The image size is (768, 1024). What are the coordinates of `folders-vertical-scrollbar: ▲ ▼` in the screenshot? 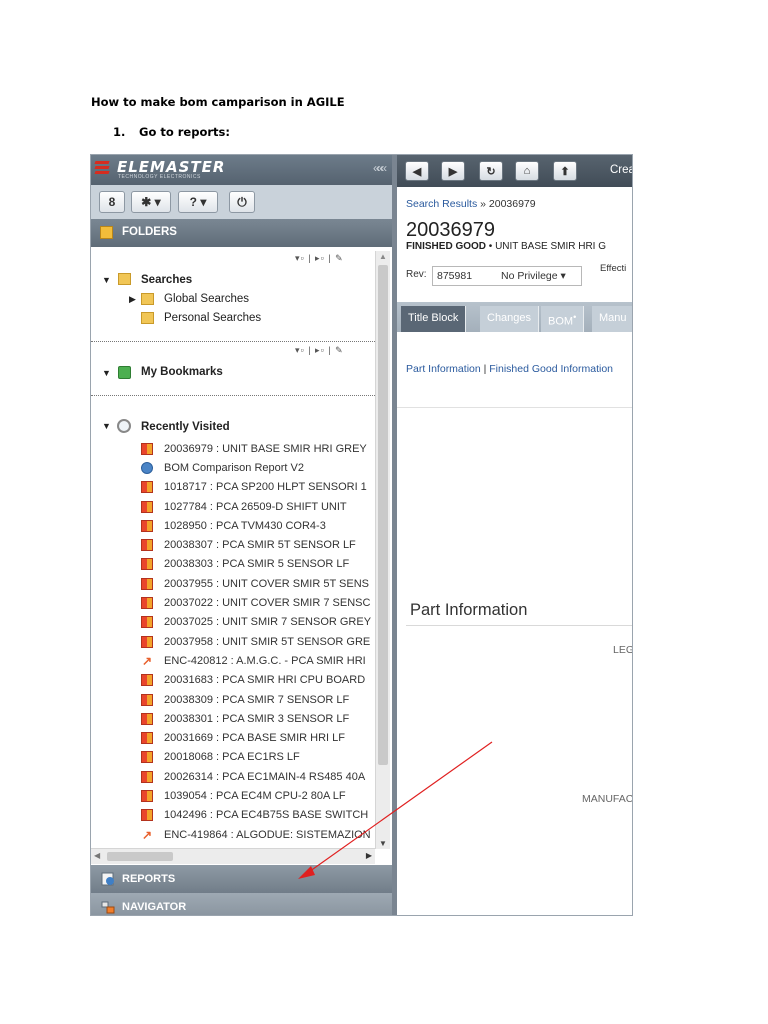 It's located at (382, 550).